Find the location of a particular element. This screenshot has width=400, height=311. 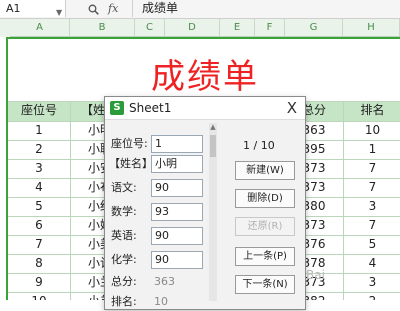

cell-seat: 4 is located at coordinates (39, 187).